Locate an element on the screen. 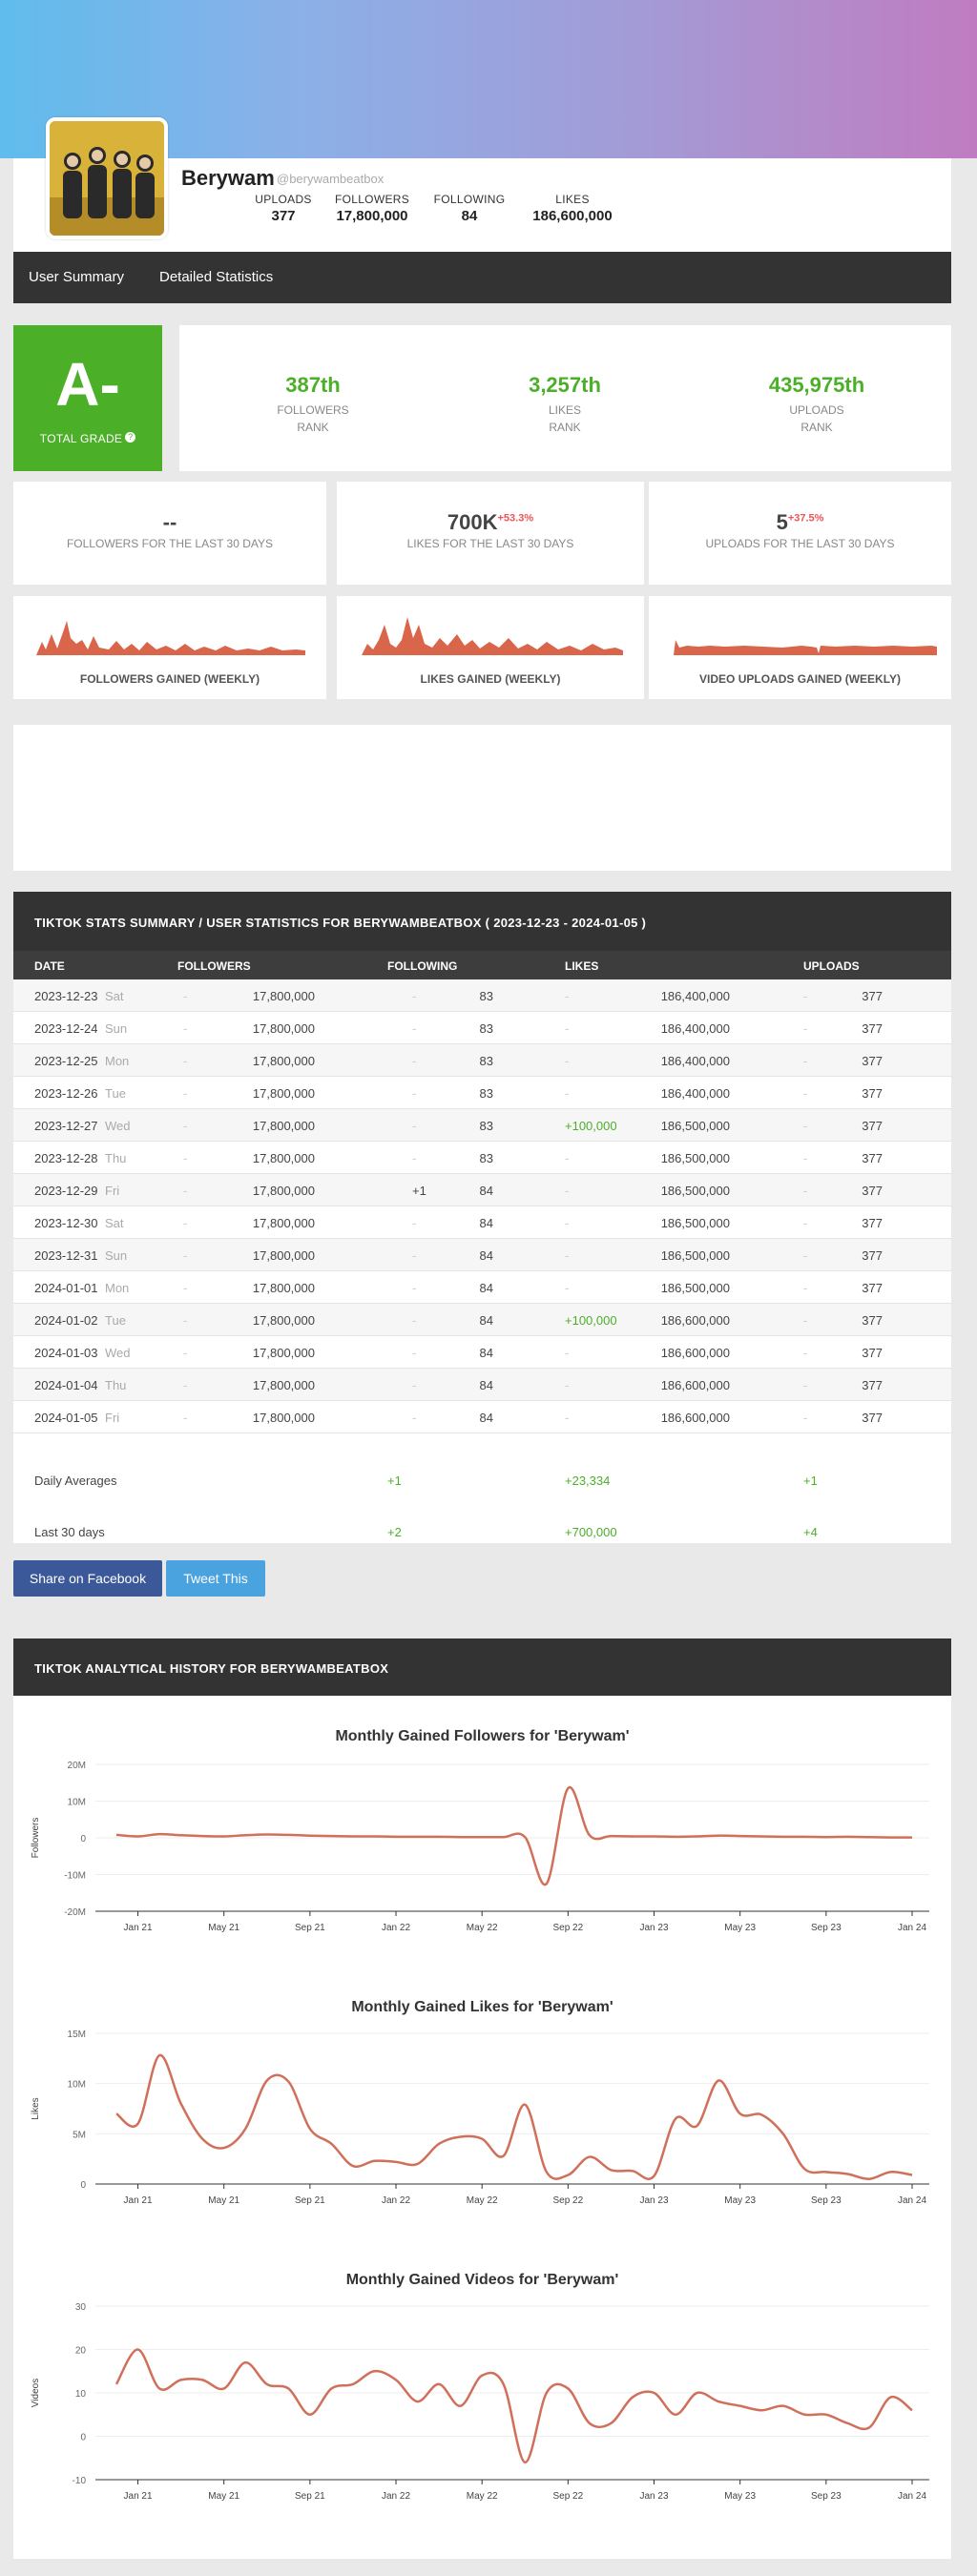 Image resolution: width=977 pixels, height=2576 pixels. likes-stat: LIKES 186,600,000 is located at coordinates (572, 208).